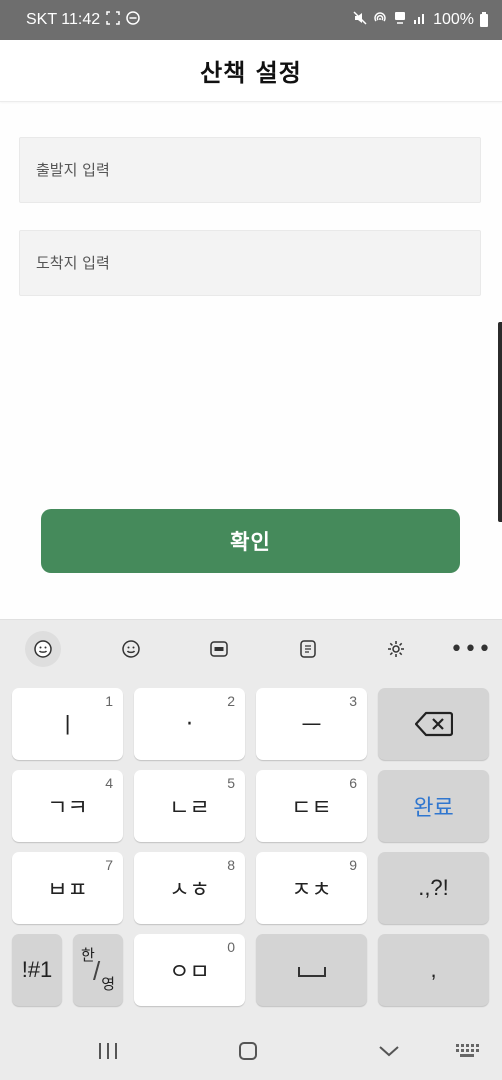 The image size is (502, 1080). Describe the element at coordinates (389, 1051) in the screenshot. I see `back-icon` at that location.